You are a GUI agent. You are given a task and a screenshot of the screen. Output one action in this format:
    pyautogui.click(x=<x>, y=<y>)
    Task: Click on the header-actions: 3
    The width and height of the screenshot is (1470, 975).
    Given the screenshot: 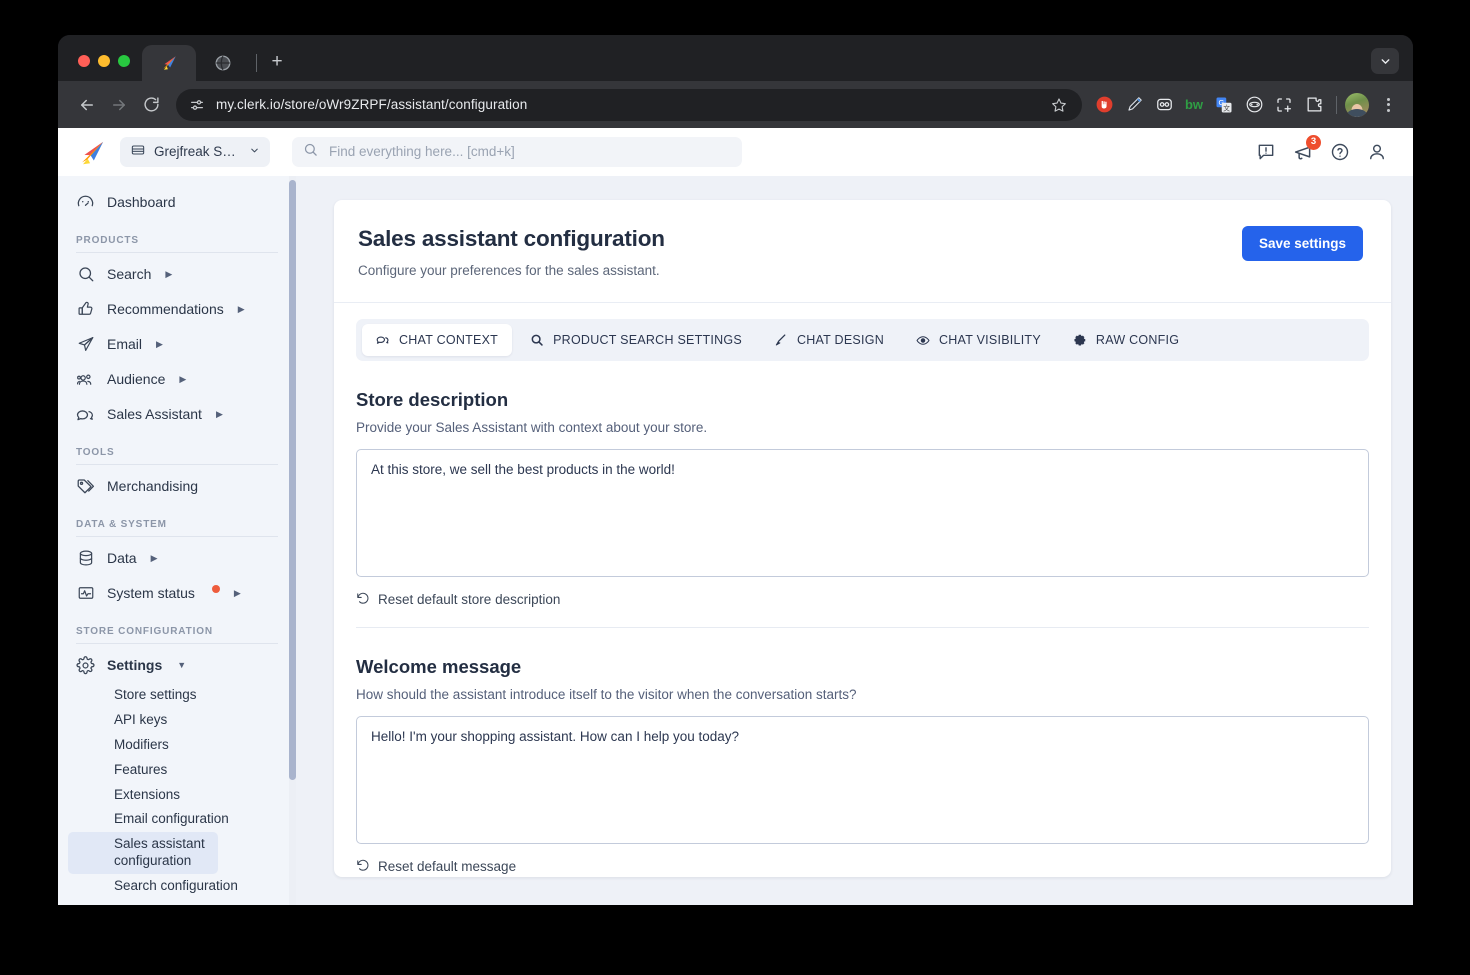 What is the action you would take?
    pyautogui.click(x=1324, y=148)
    